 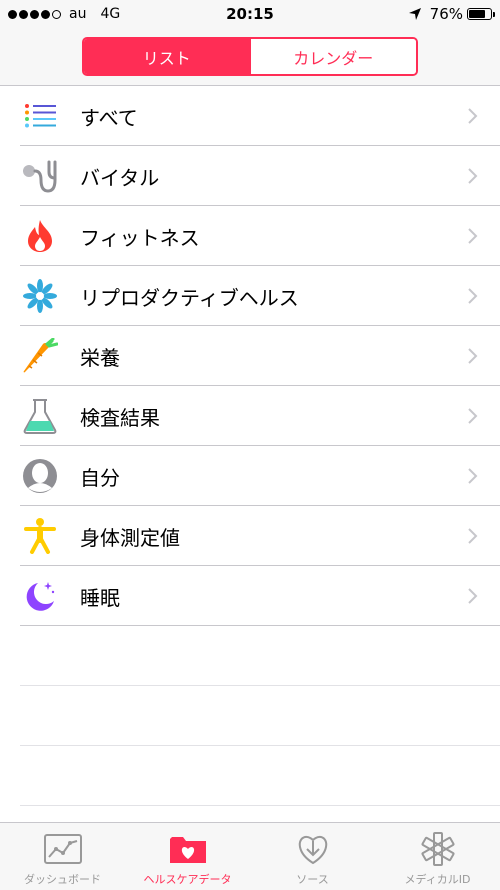 I want to click on battery-percent: 76%, so click(x=446, y=14).